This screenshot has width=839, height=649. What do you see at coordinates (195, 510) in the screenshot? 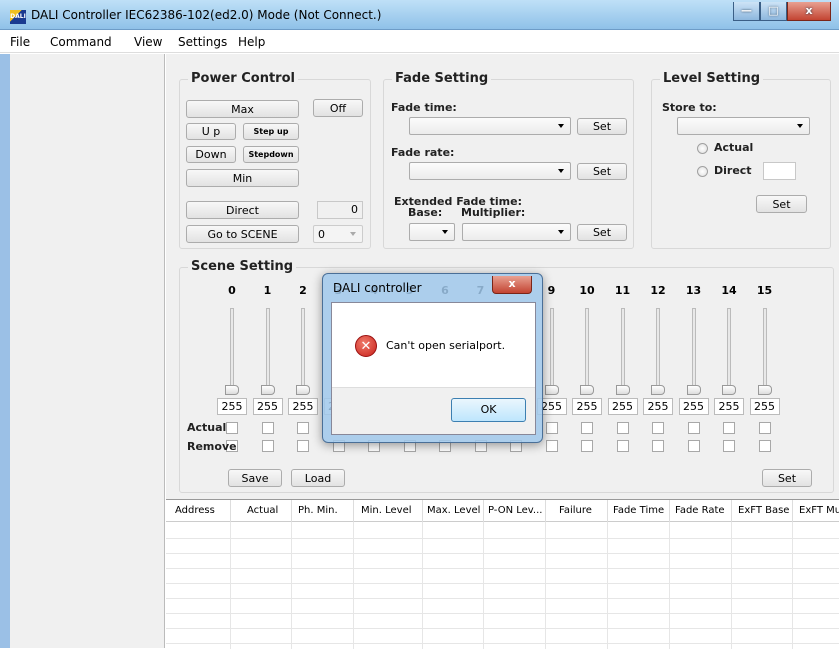
I see `col-address: Address` at bounding box center [195, 510].